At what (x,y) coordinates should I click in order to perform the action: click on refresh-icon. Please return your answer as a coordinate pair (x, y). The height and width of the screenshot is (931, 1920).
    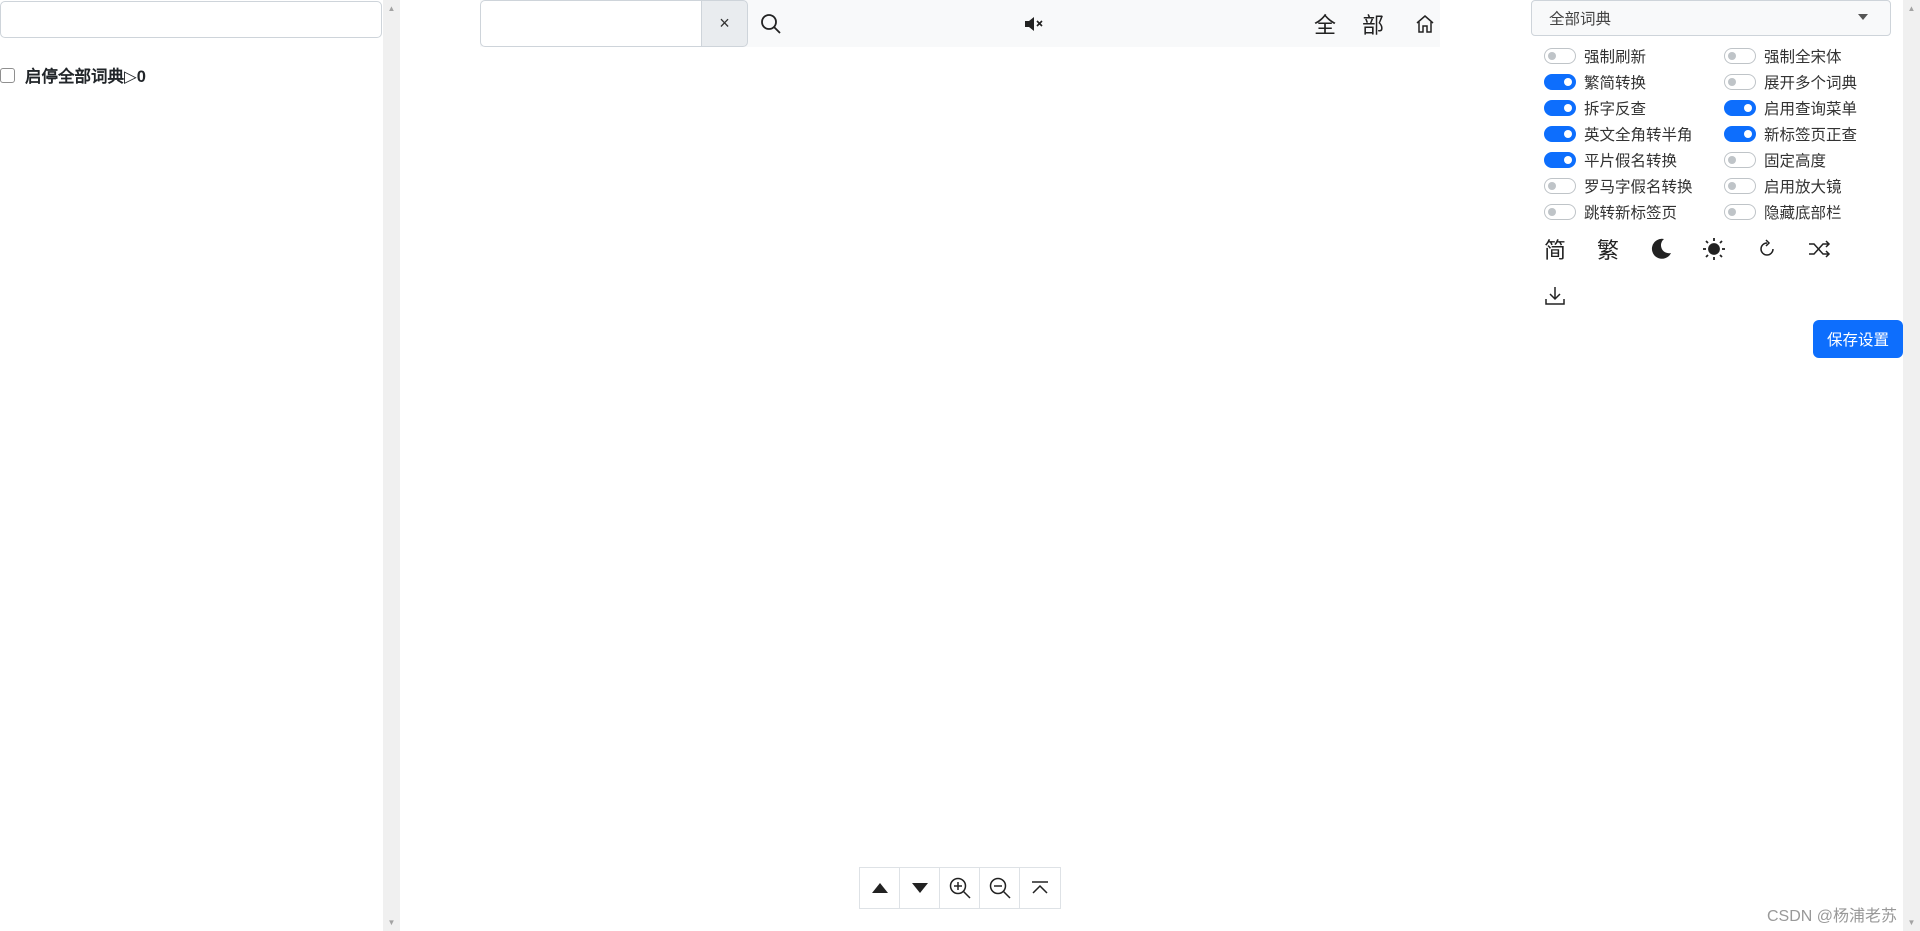
    Looking at the image, I should click on (1767, 247).